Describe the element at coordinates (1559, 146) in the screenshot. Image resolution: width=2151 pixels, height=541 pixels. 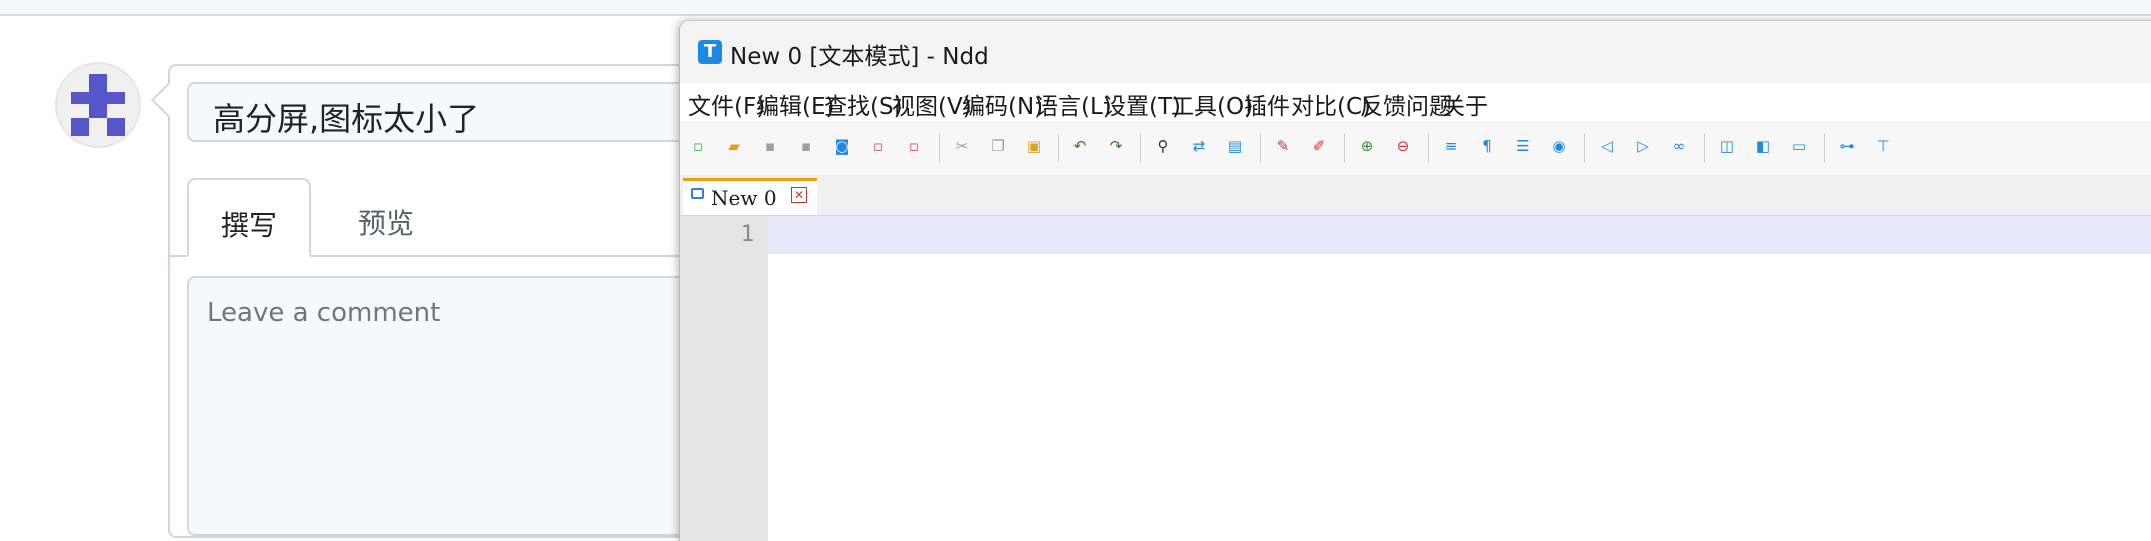
I see `focus-icon: ◉` at that location.